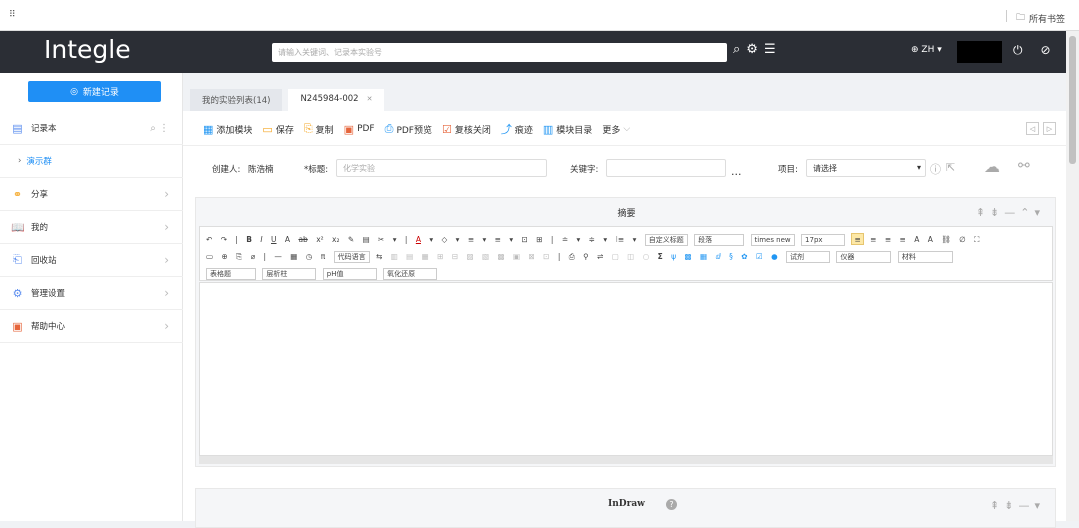 The image size is (1079, 528). Describe the element at coordinates (408, 129) in the screenshot. I see `pdf-preview-button: ⎙ PDF预览` at that location.